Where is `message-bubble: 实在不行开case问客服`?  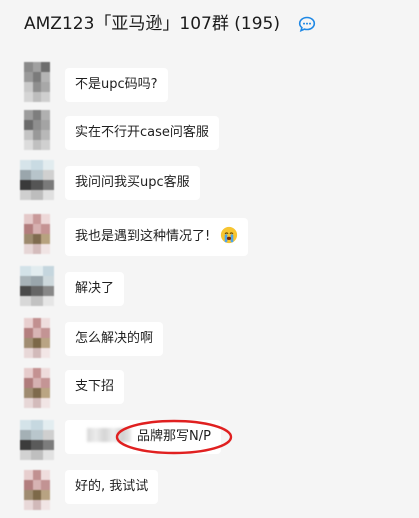
message-bubble: 实在不行开case问客服 is located at coordinates (142, 133).